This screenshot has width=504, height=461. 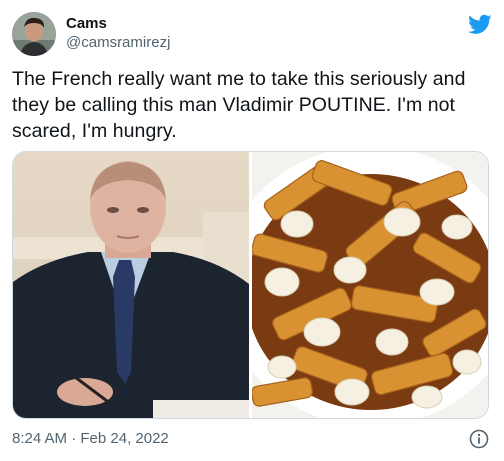 I want to click on display-name: Cams, so click(x=118, y=23).